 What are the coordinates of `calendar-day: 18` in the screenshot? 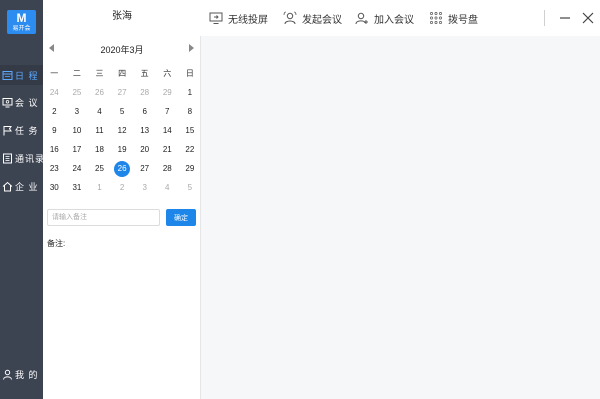 It's located at (99, 149).